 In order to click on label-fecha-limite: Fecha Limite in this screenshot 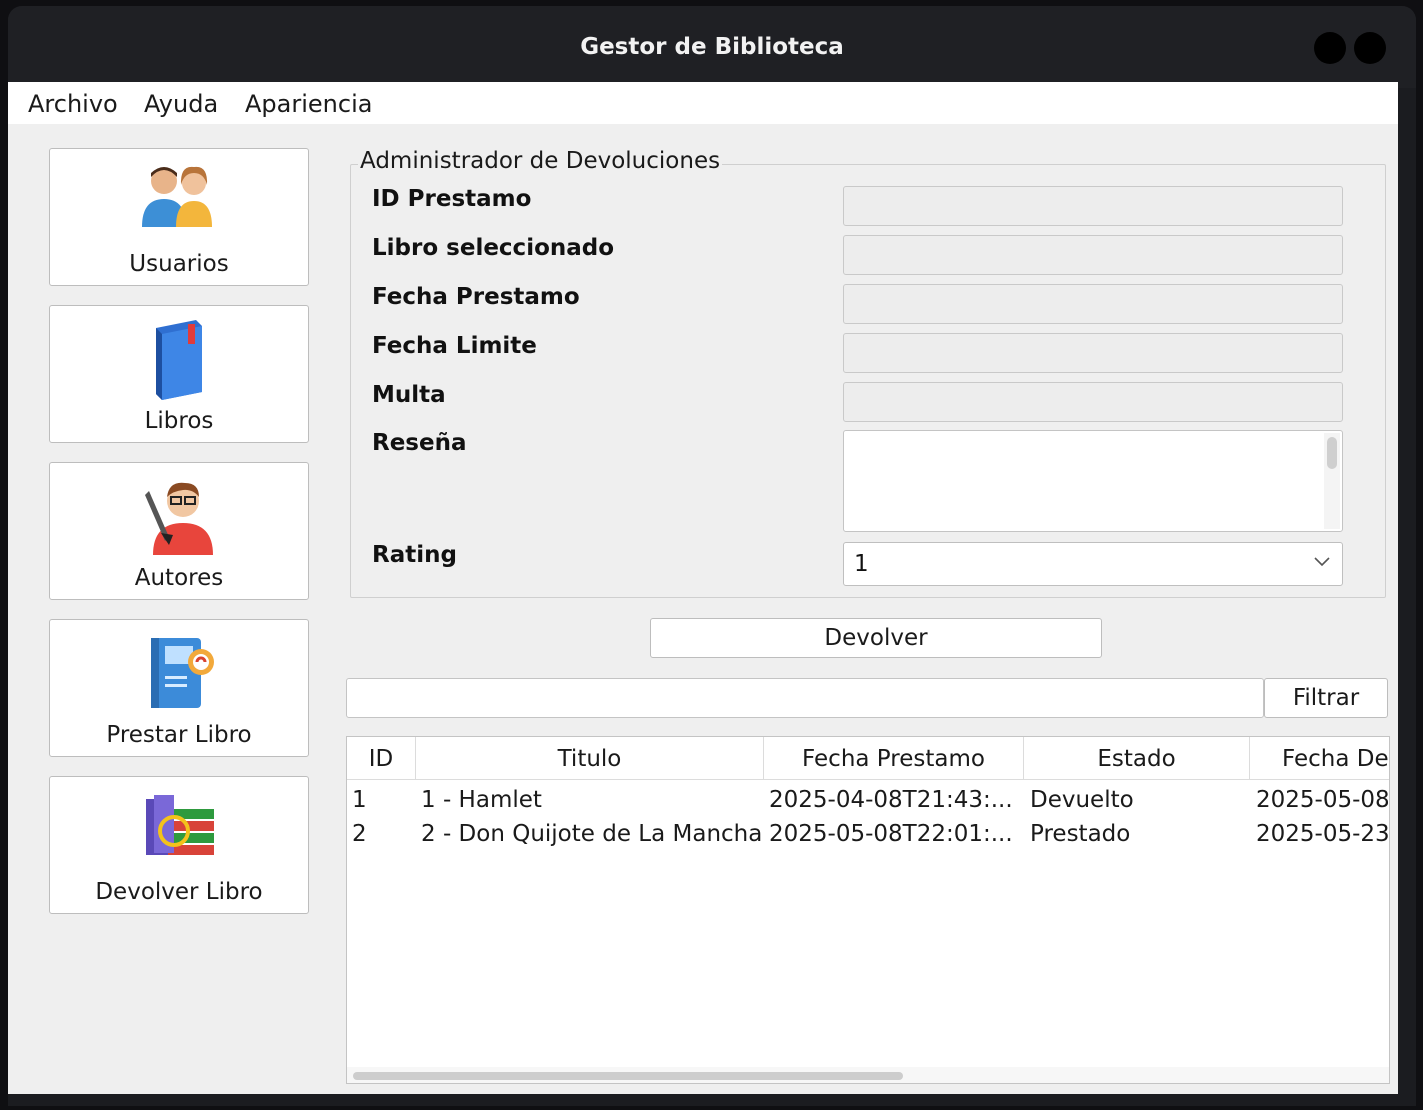, I will do `click(454, 346)`.